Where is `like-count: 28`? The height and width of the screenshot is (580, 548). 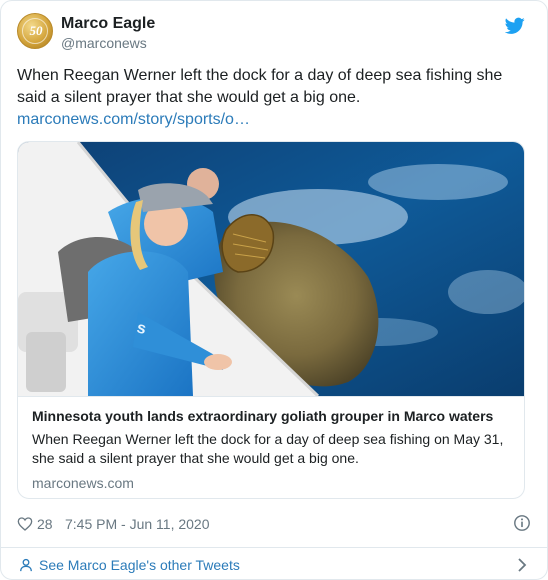
like-count: 28 is located at coordinates (45, 524).